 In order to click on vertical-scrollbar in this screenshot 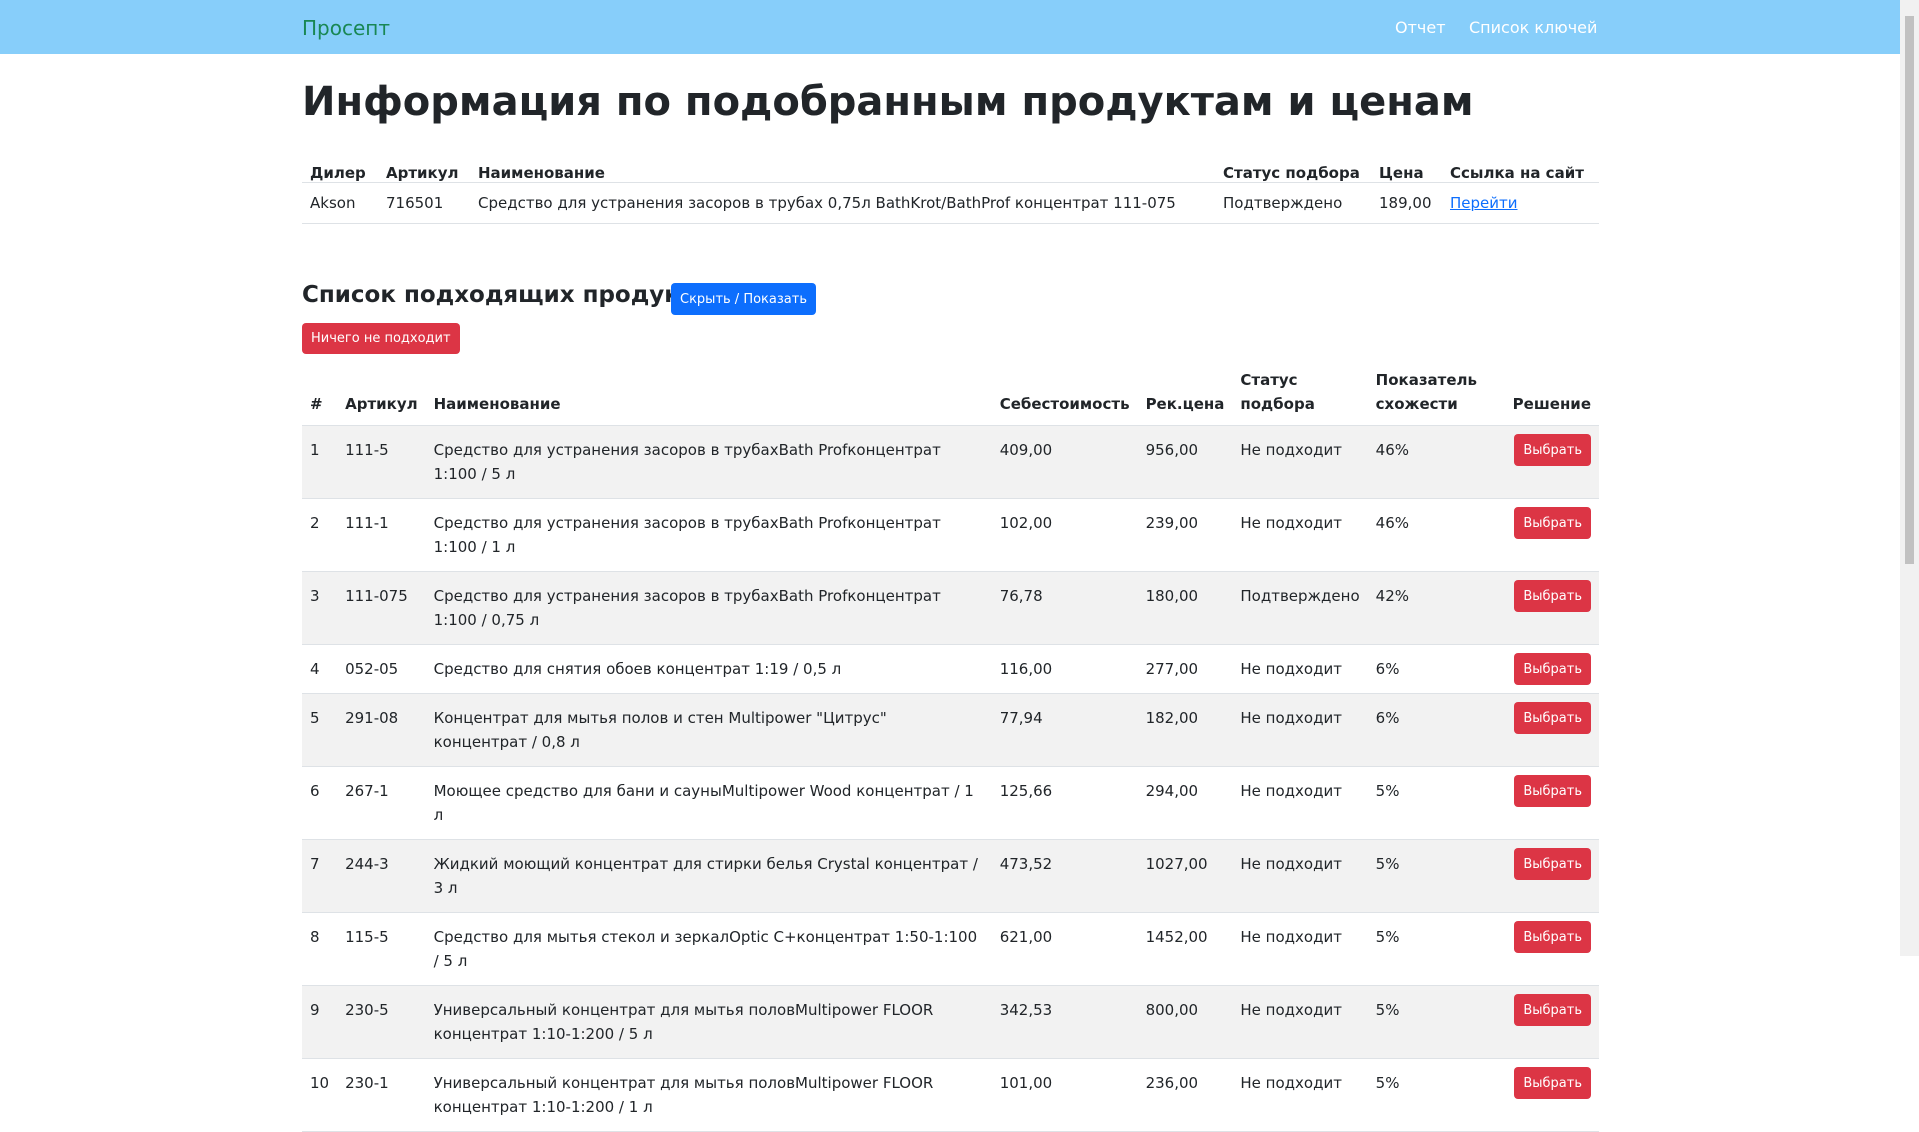, I will do `click(1909, 478)`.